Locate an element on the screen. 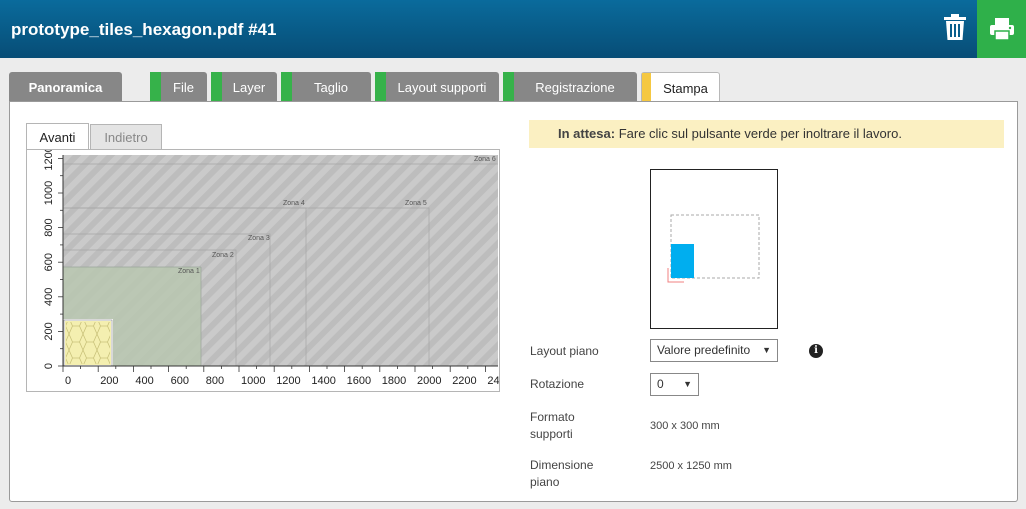 This screenshot has width=1026, height=509. layout-select-value: Valore predefinito is located at coordinates (704, 350).